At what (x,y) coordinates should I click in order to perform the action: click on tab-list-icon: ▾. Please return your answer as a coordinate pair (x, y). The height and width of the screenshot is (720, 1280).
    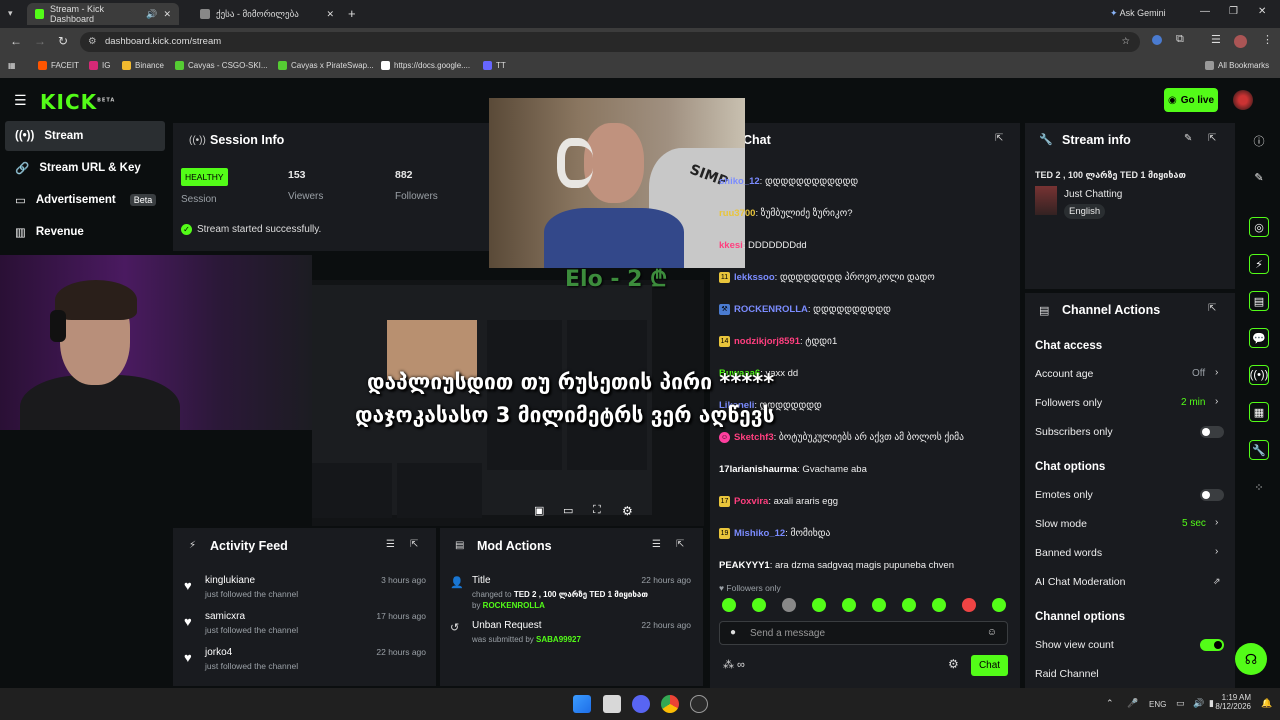
    Looking at the image, I should click on (10, 13).